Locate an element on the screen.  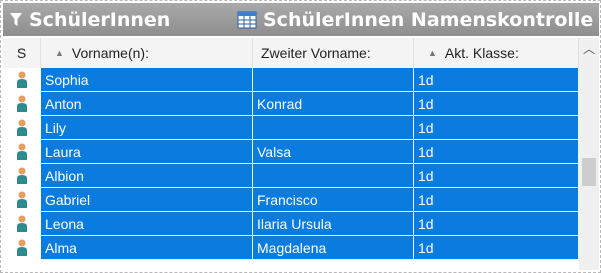
column-header-status: S is located at coordinates (22, 53).